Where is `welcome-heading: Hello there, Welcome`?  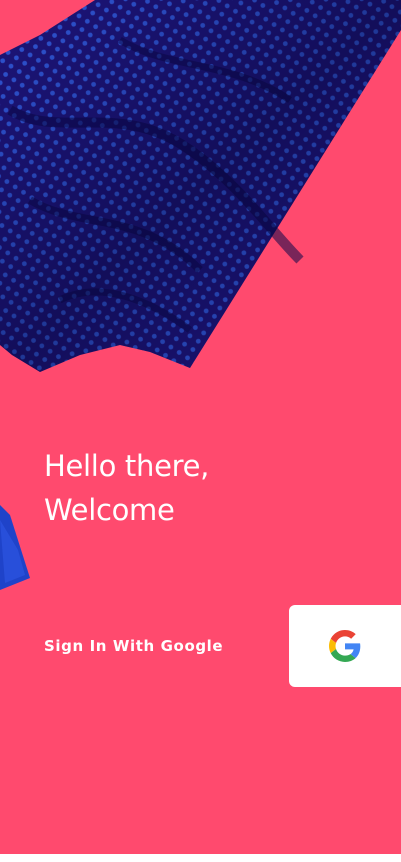 welcome-heading: Hello there, Welcome is located at coordinates (126, 488).